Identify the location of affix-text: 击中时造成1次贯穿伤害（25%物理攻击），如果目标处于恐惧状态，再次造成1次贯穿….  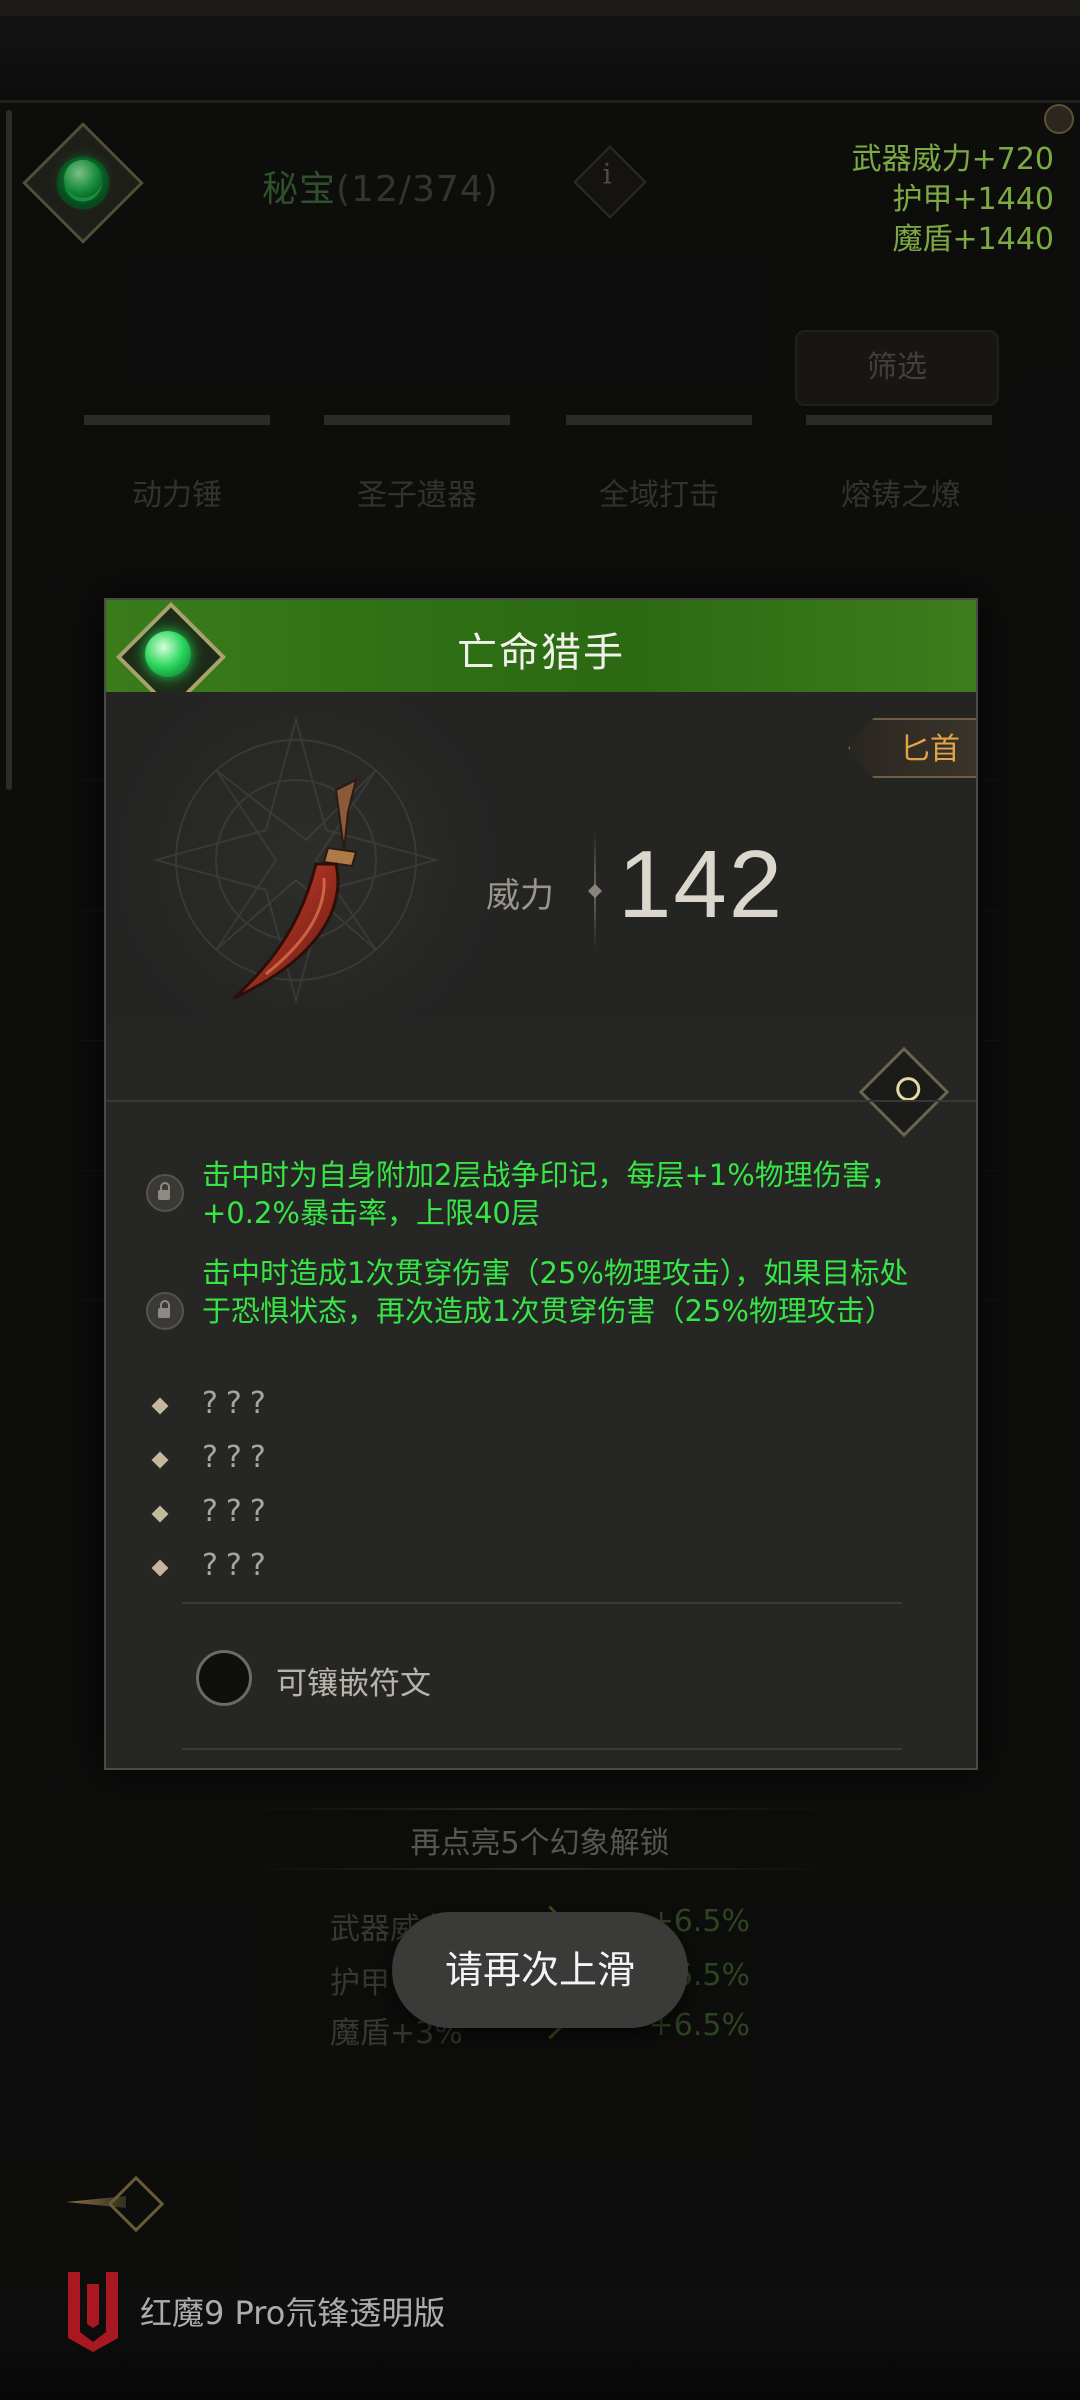
(555, 1292).